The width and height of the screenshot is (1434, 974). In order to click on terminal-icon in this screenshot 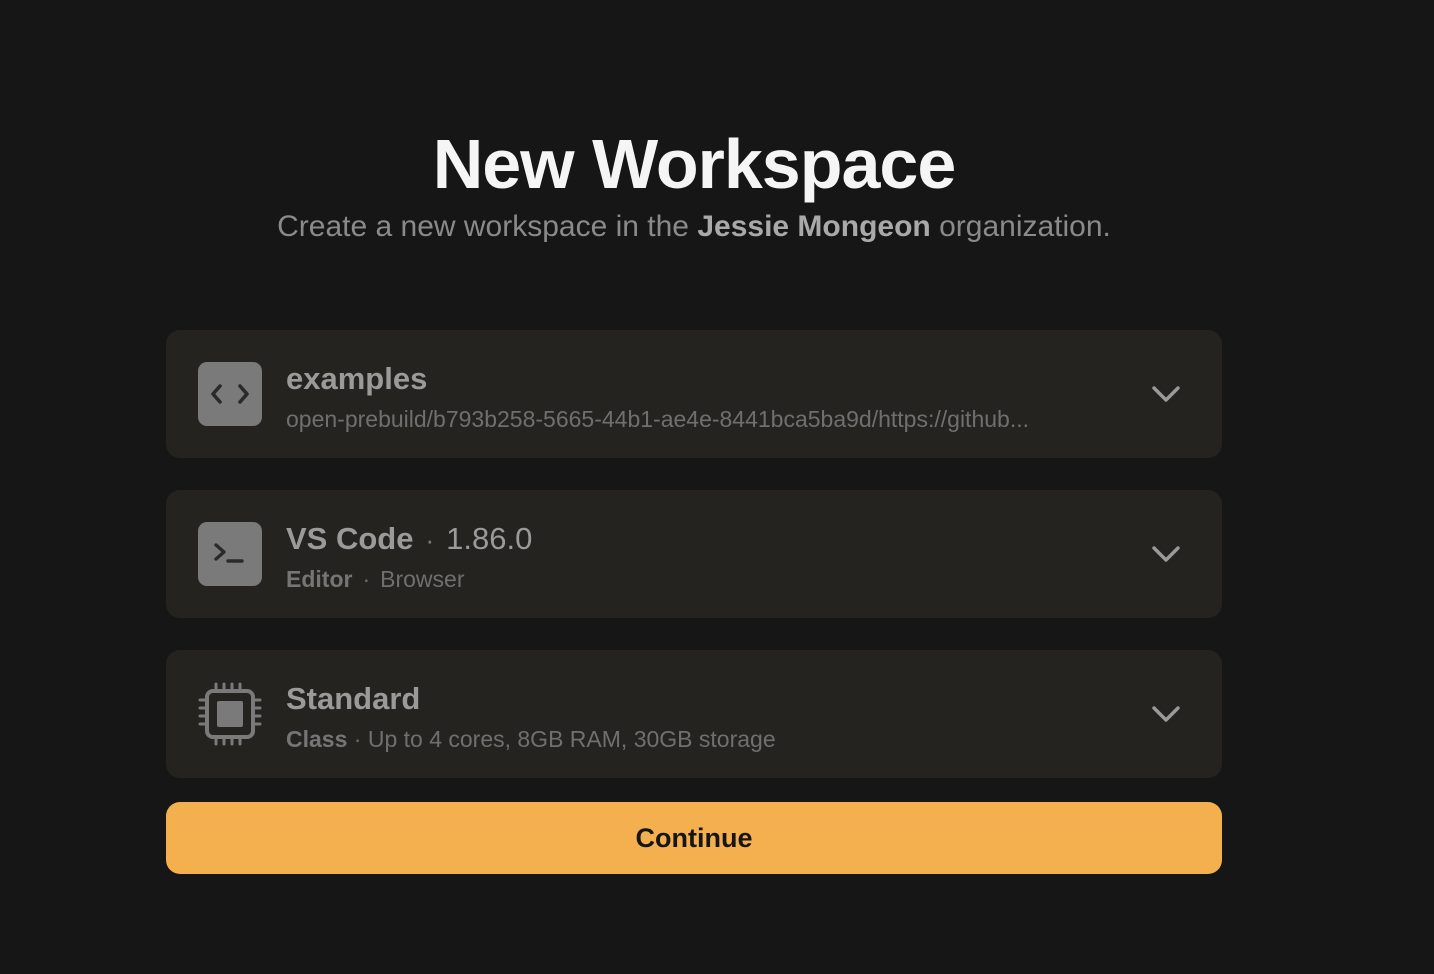, I will do `click(230, 554)`.